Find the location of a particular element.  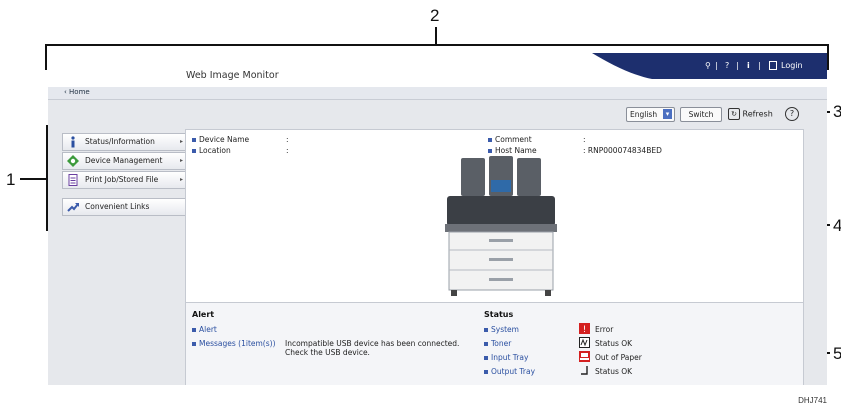

language-value: English is located at coordinates (644, 114).